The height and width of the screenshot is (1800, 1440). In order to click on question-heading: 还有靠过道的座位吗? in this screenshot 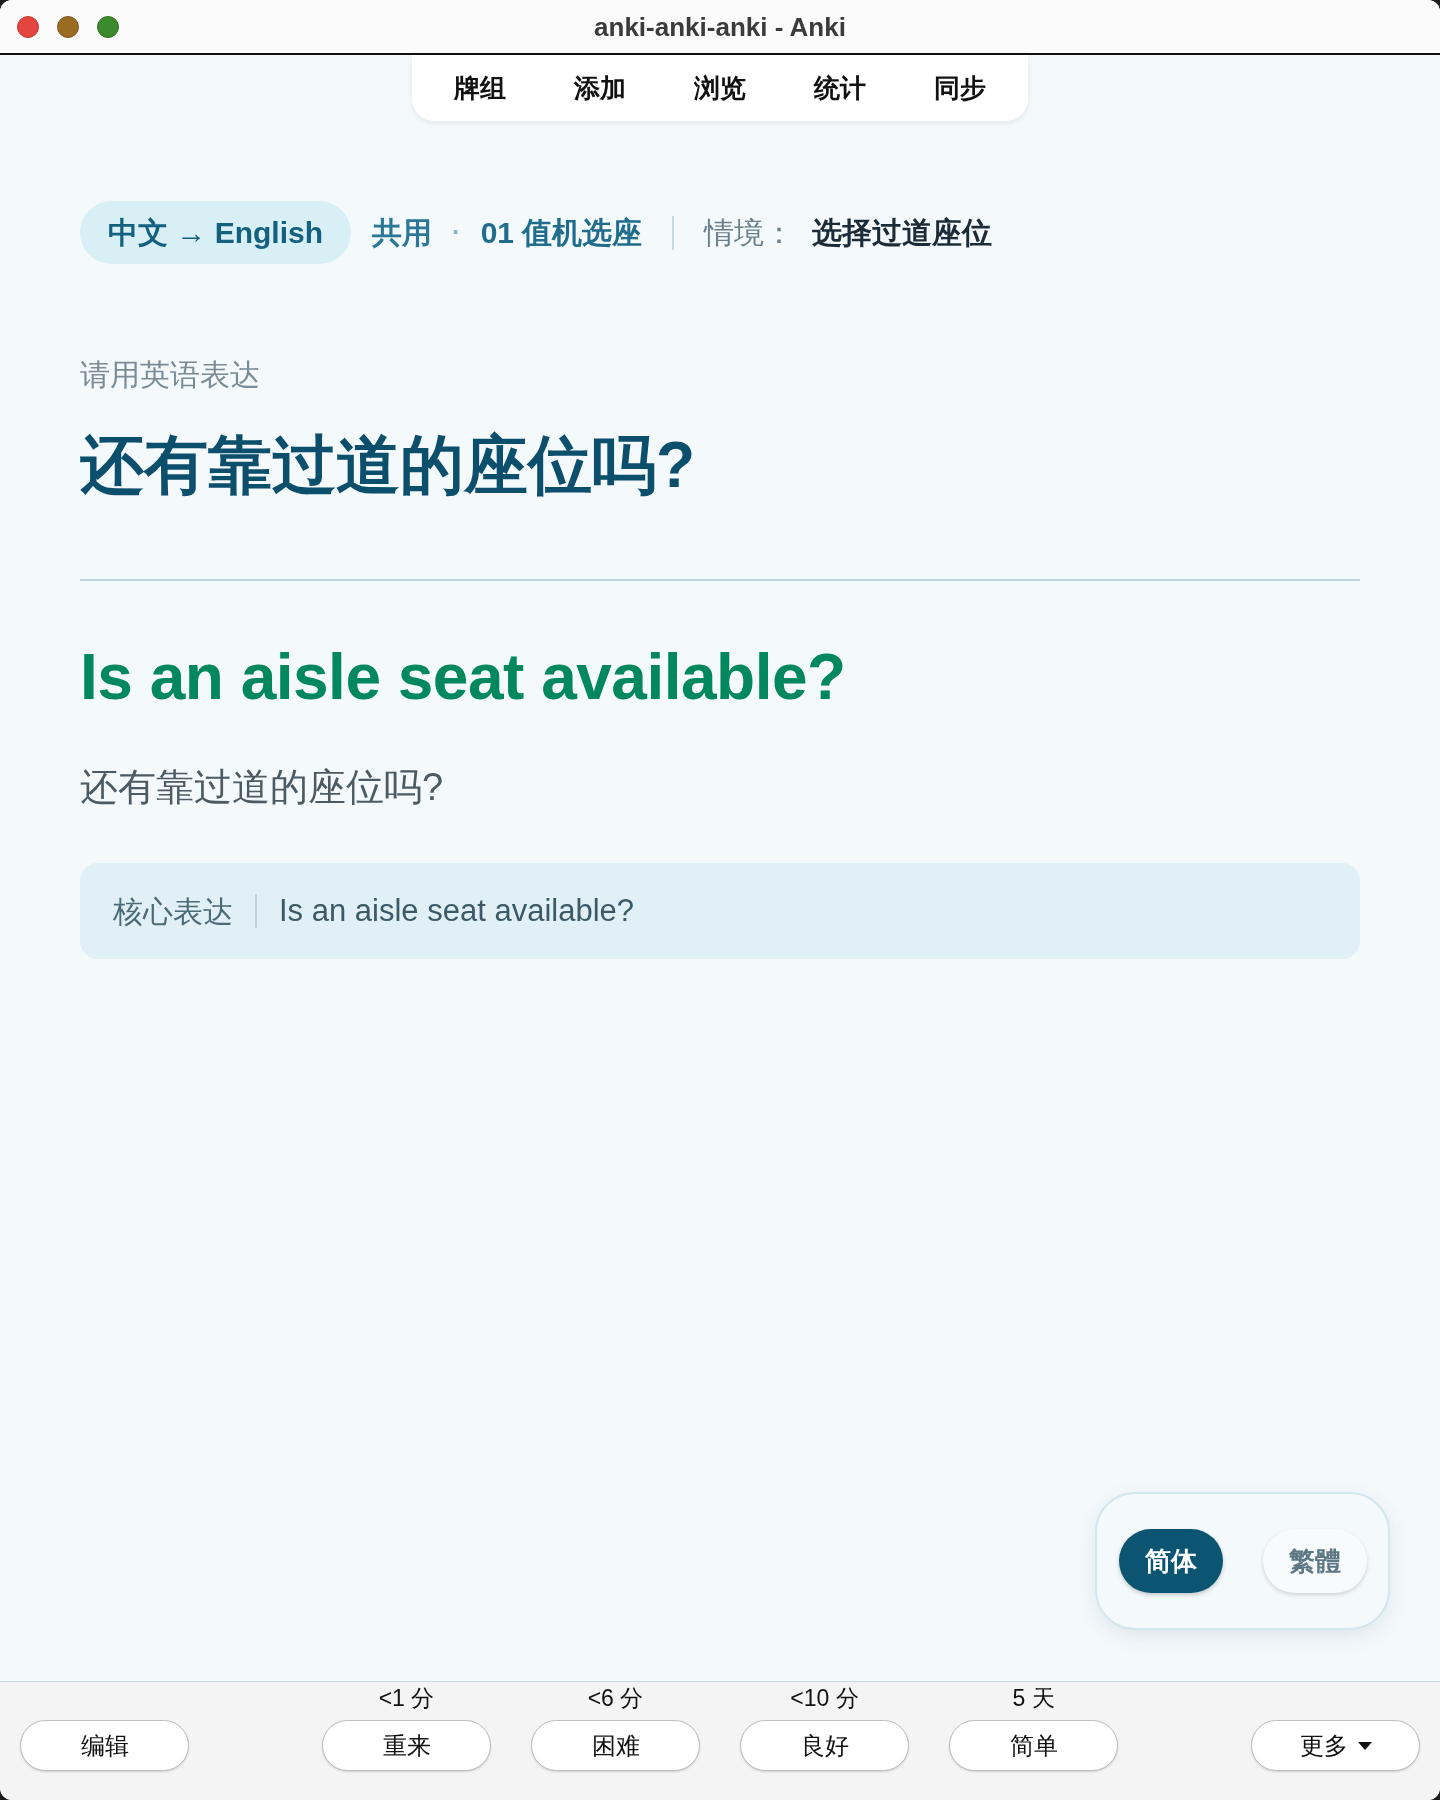, I will do `click(388, 465)`.